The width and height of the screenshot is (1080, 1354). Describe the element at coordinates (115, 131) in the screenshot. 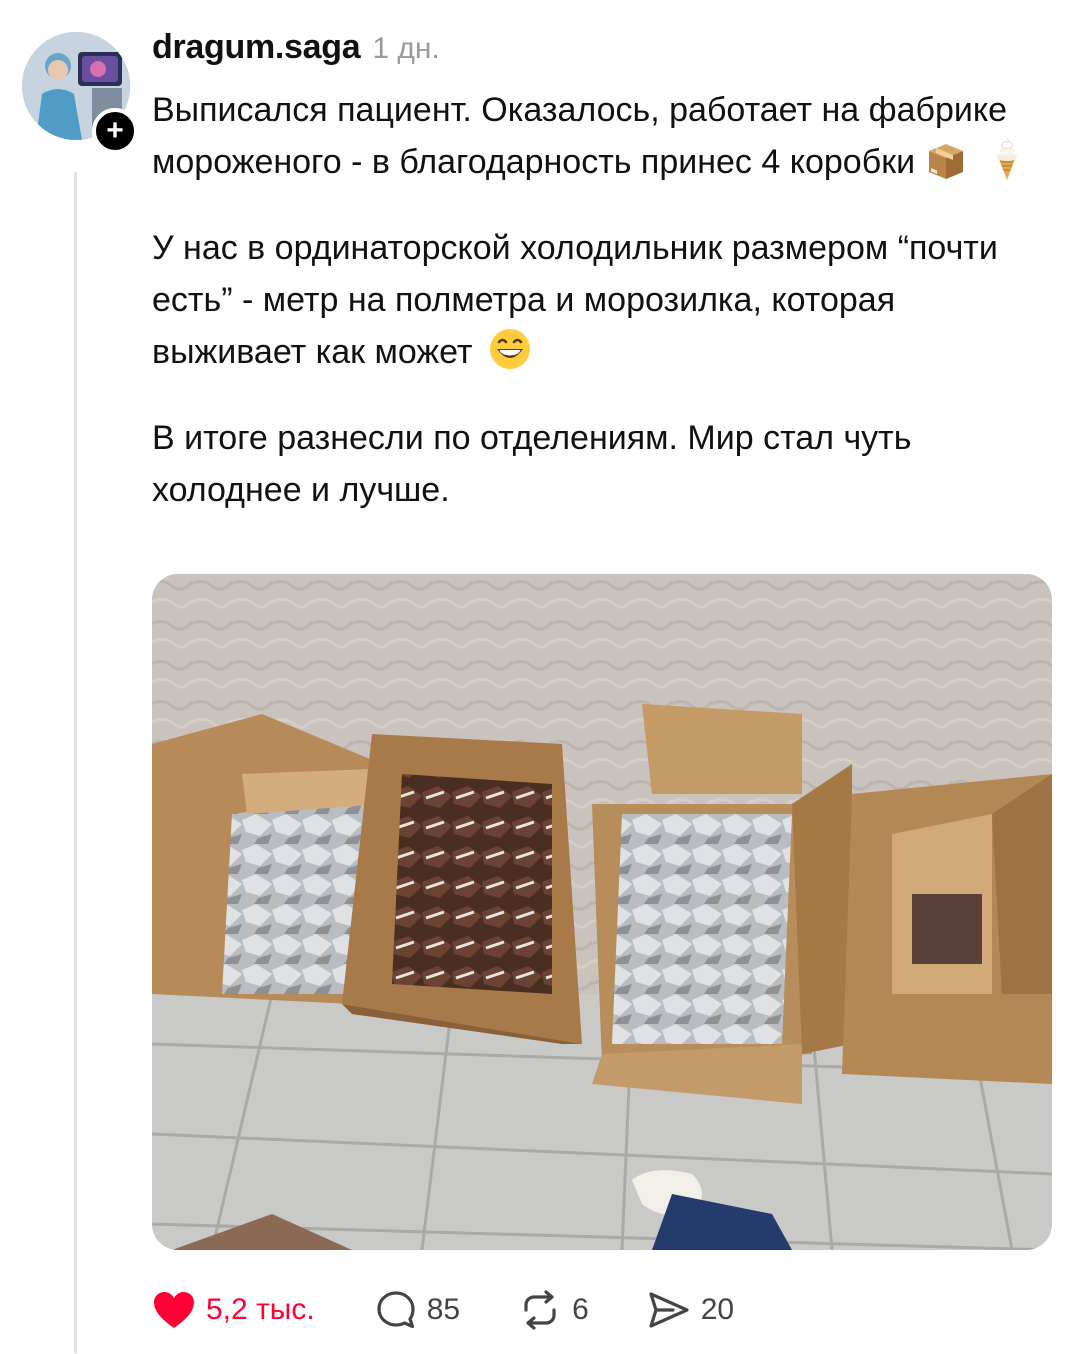

I see `follow-plus-button: +` at that location.